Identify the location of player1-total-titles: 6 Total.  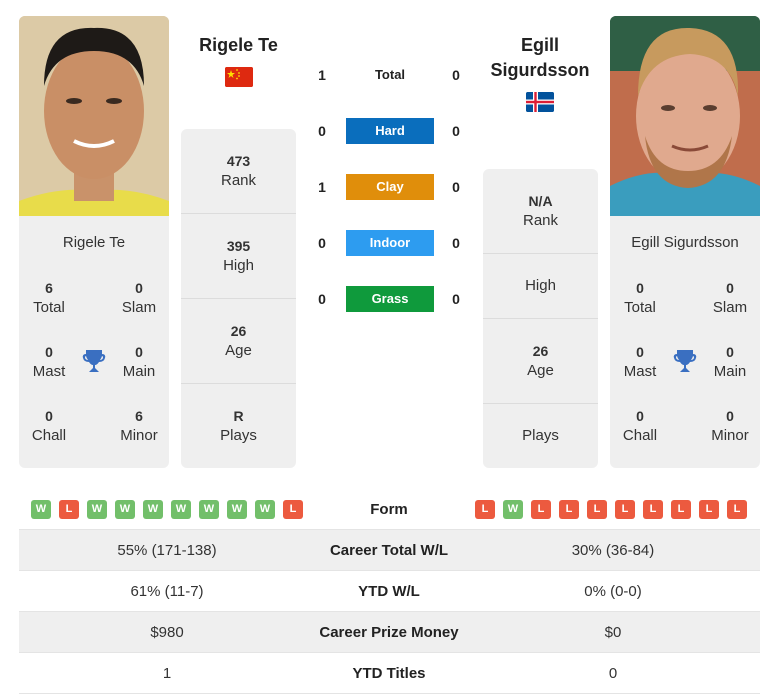
(49, 298).